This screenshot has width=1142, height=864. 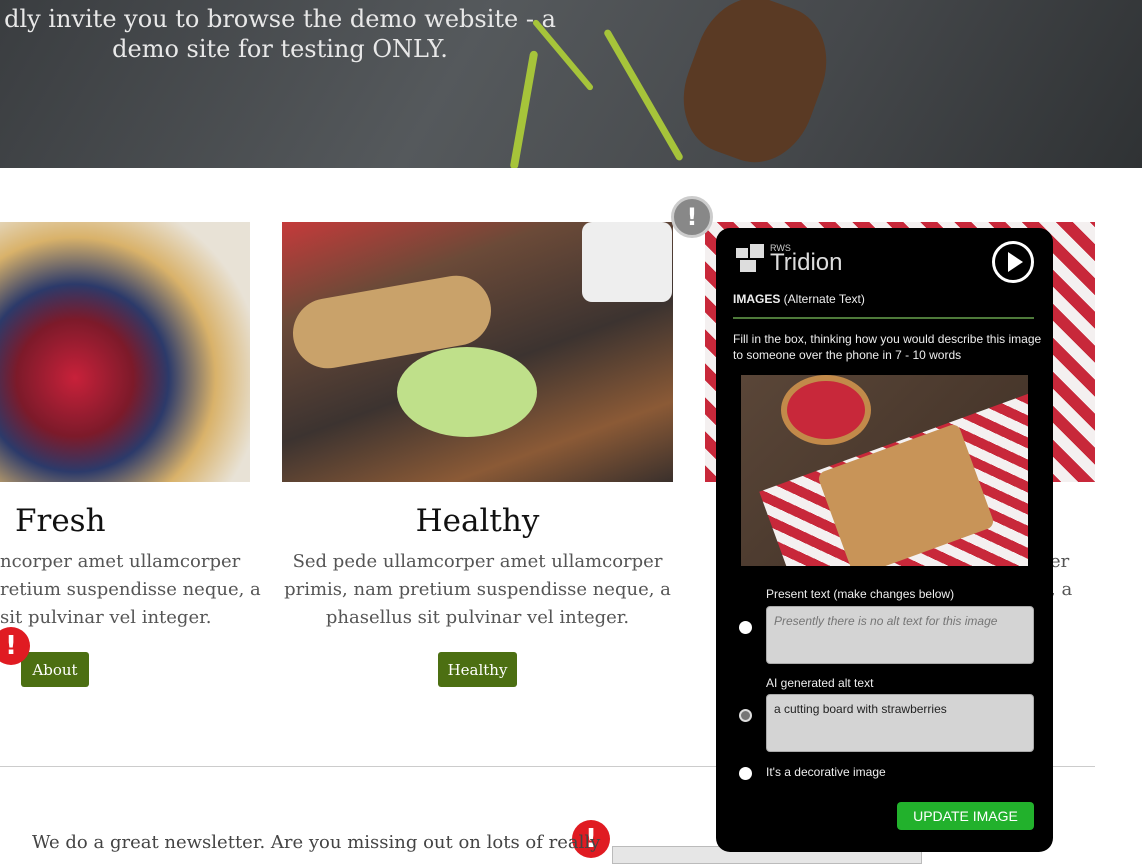 I want to click on decorative-radio, so click(x=745, y=773).